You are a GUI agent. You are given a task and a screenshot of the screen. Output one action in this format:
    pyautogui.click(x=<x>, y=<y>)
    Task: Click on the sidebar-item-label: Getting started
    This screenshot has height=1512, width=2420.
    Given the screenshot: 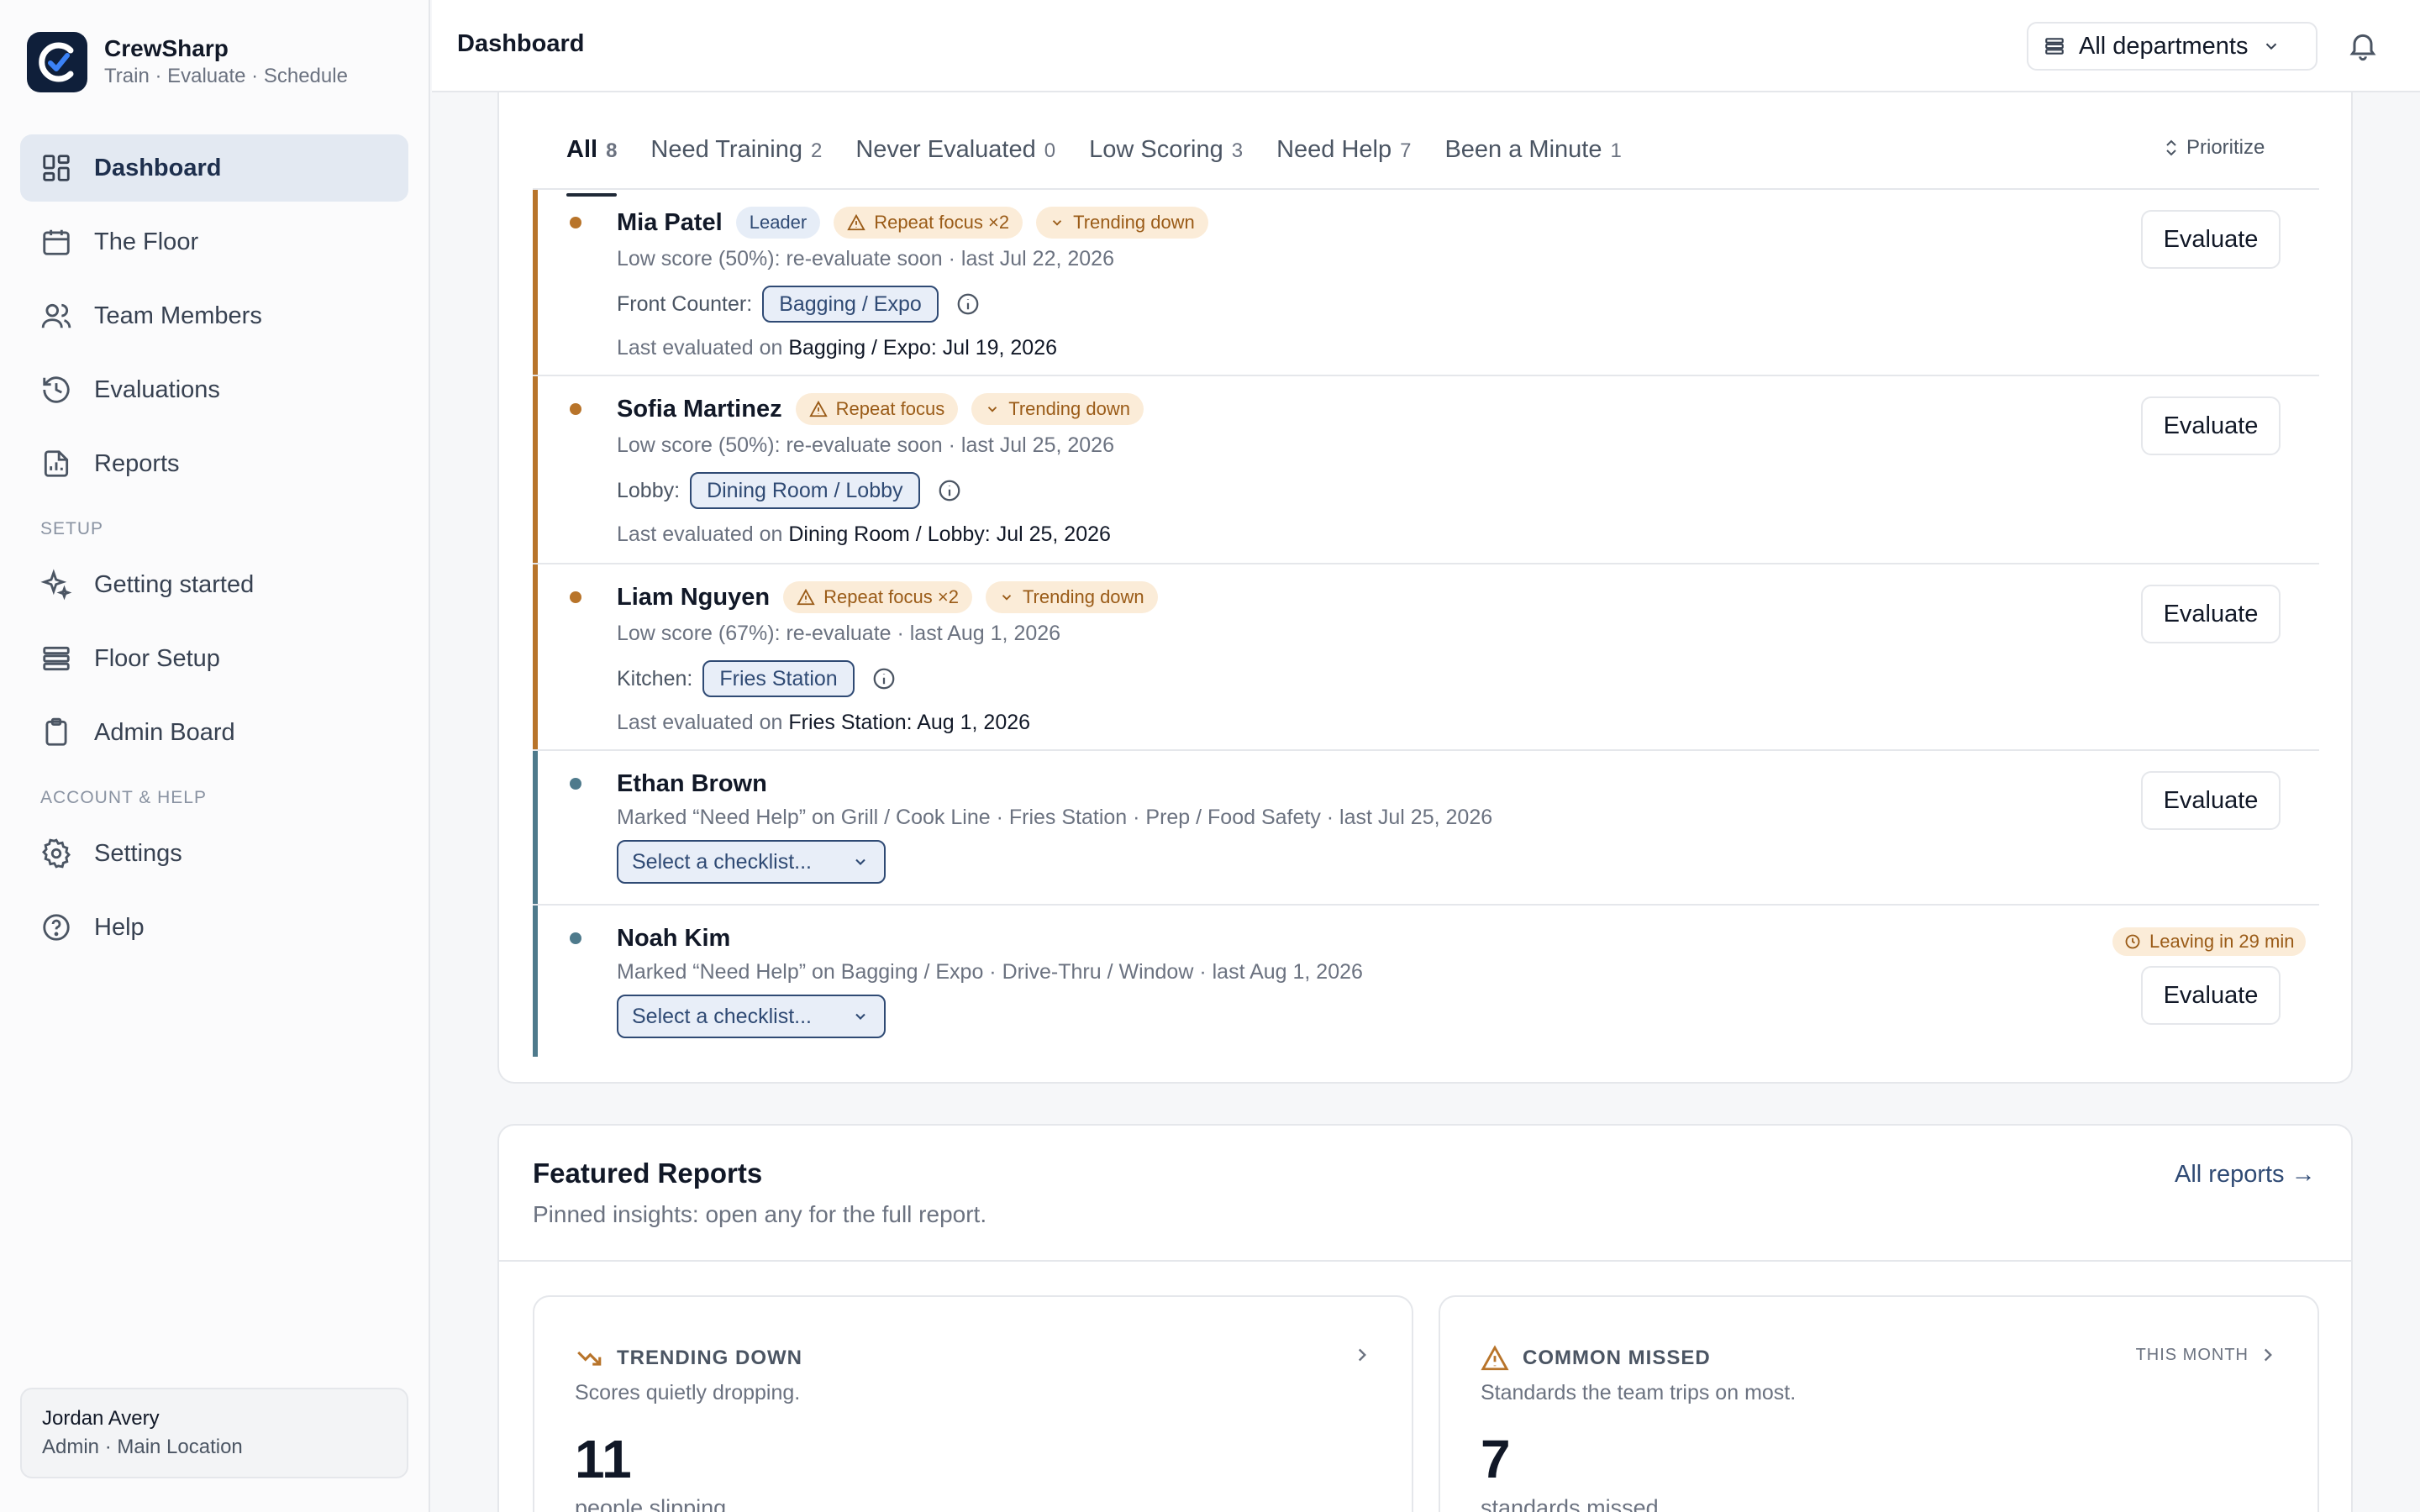 What is the action you would take?
    pyautogui.click(x=174, y=584)
    